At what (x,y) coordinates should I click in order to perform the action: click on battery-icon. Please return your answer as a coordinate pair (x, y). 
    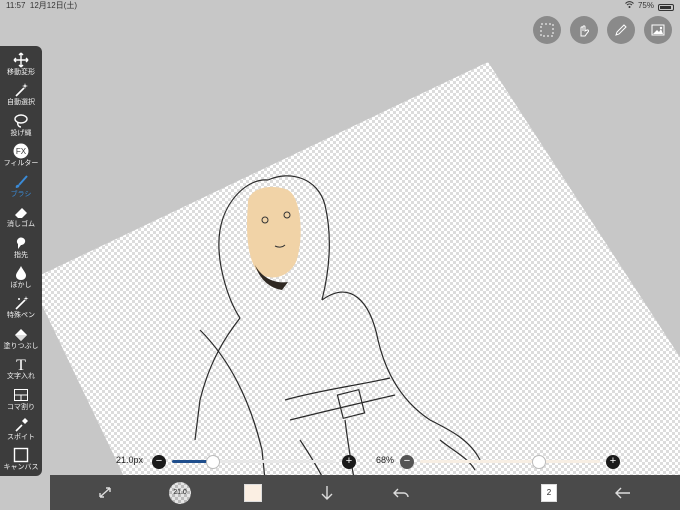
    Looking at the image, I should click on (666, 7).